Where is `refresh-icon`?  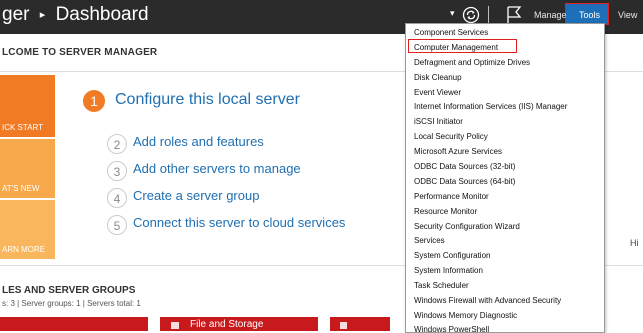 refresh-icon is located at coordinates (471, 15).